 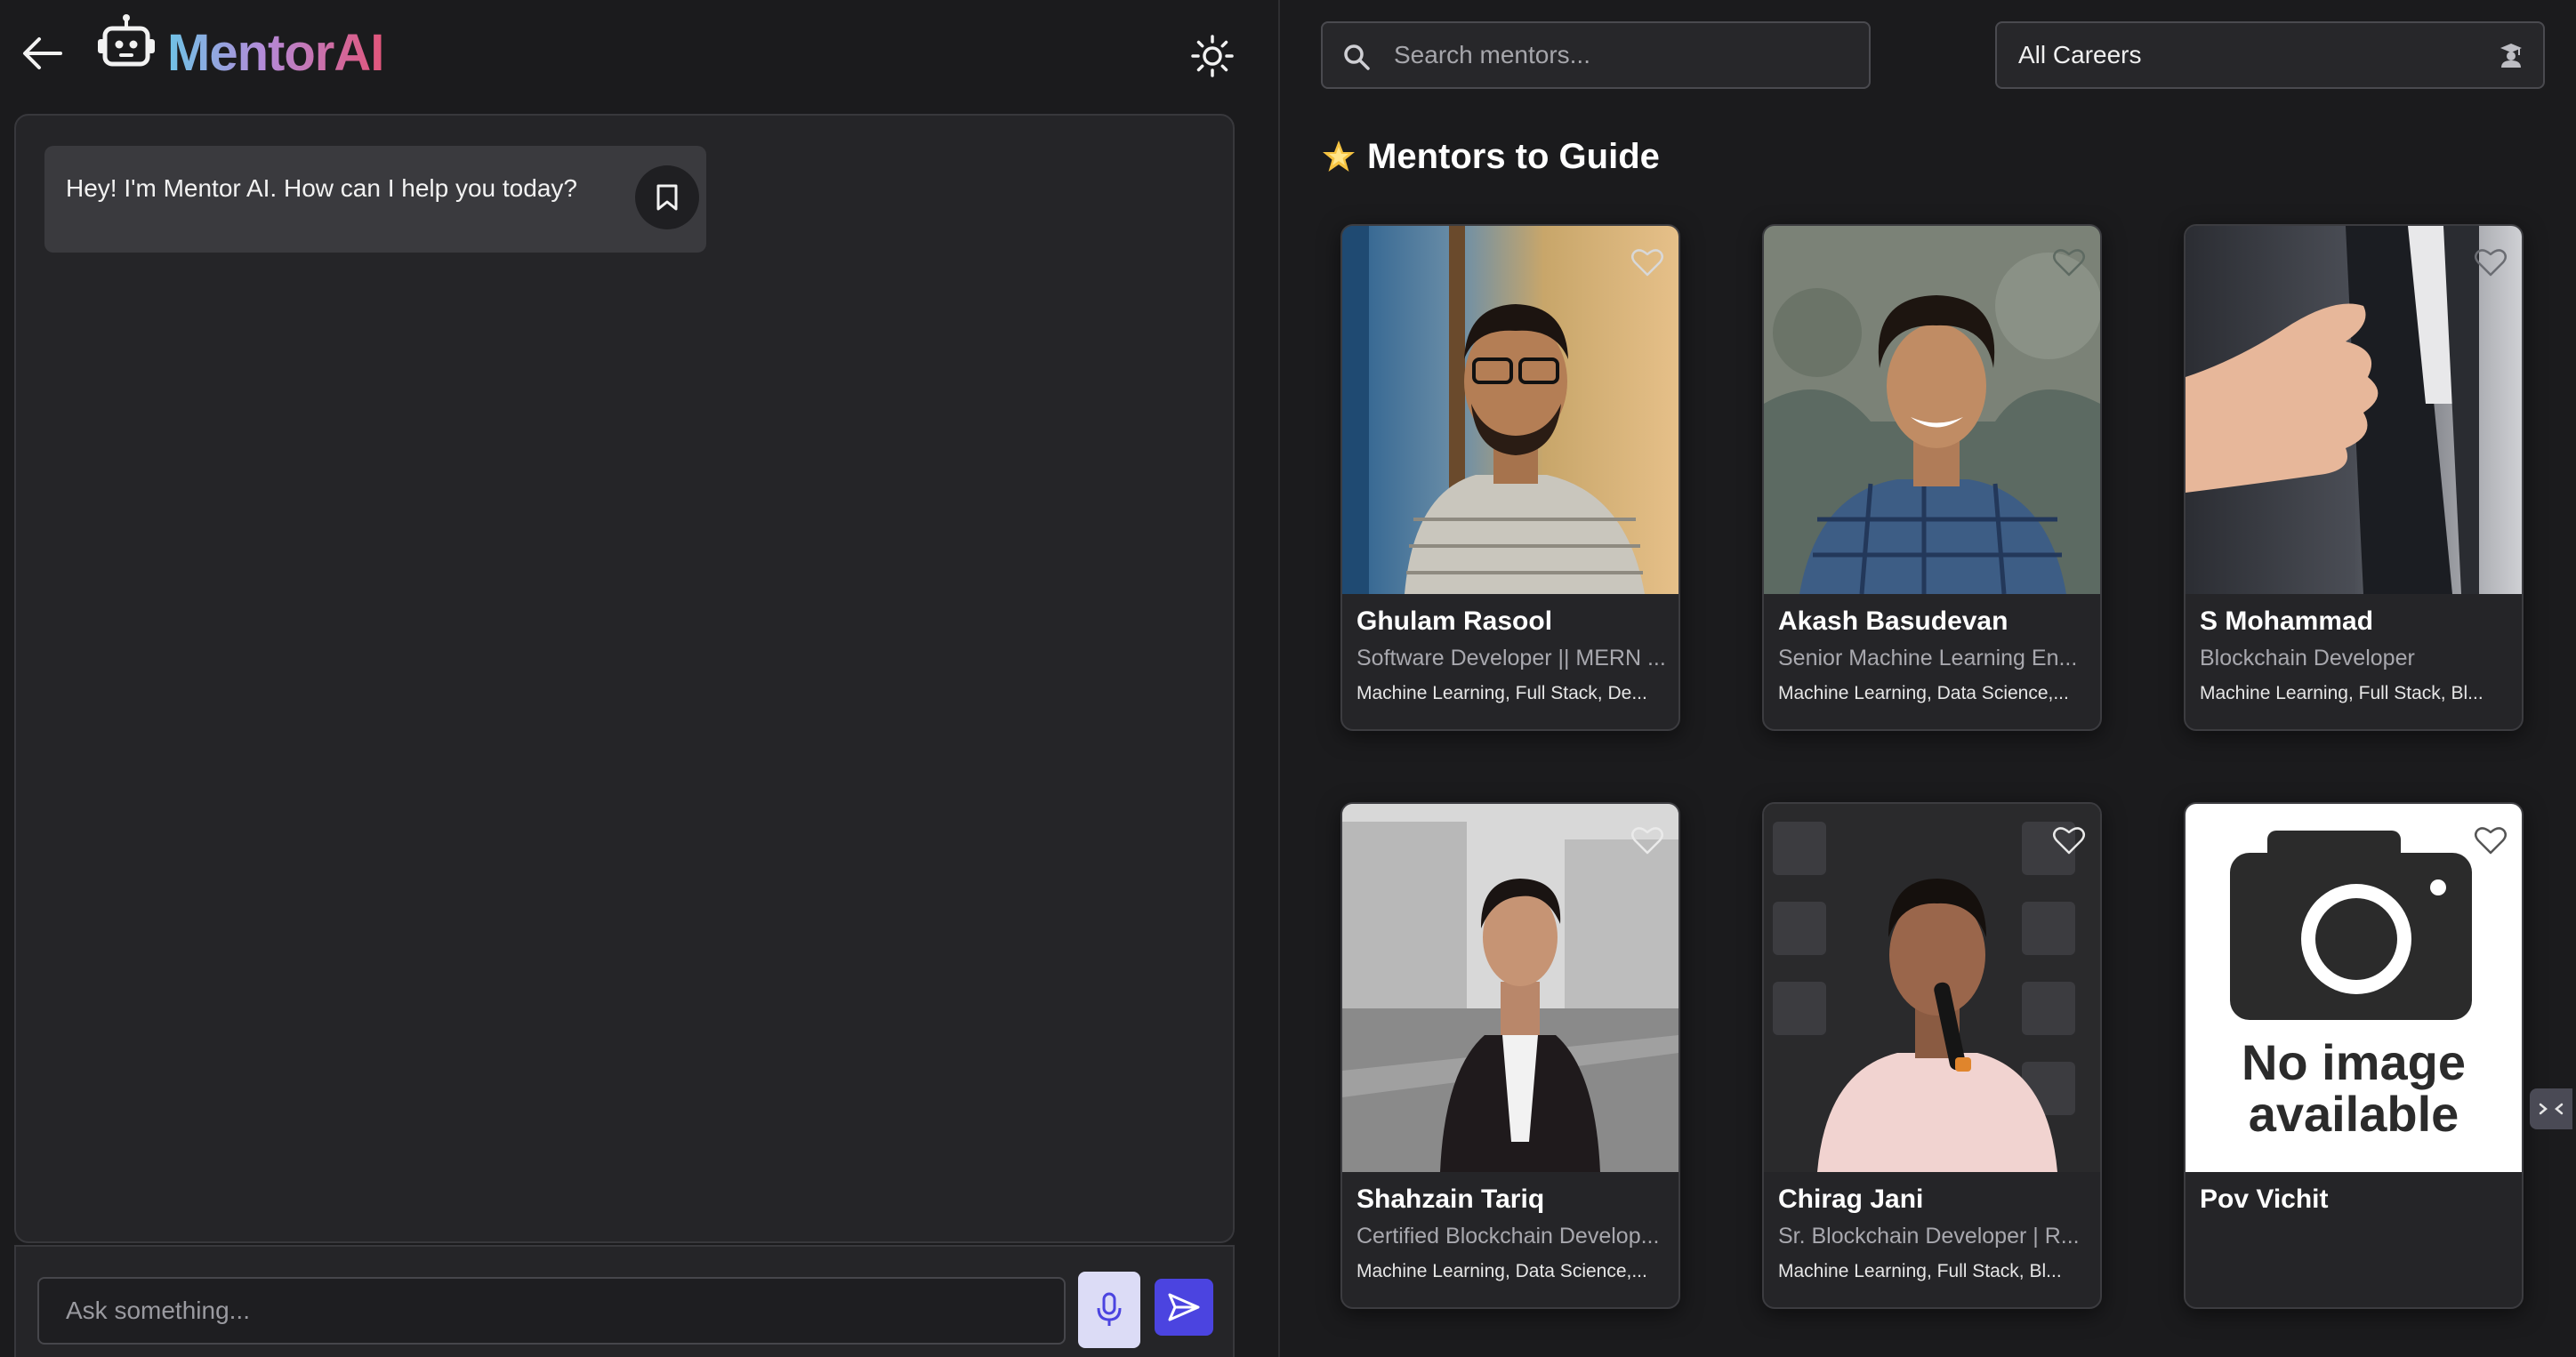 What do you see at coordinates (2354, 1114) in the screenshot?
I see `no-image-line-2: available` at bounding box center [2354, 1114].